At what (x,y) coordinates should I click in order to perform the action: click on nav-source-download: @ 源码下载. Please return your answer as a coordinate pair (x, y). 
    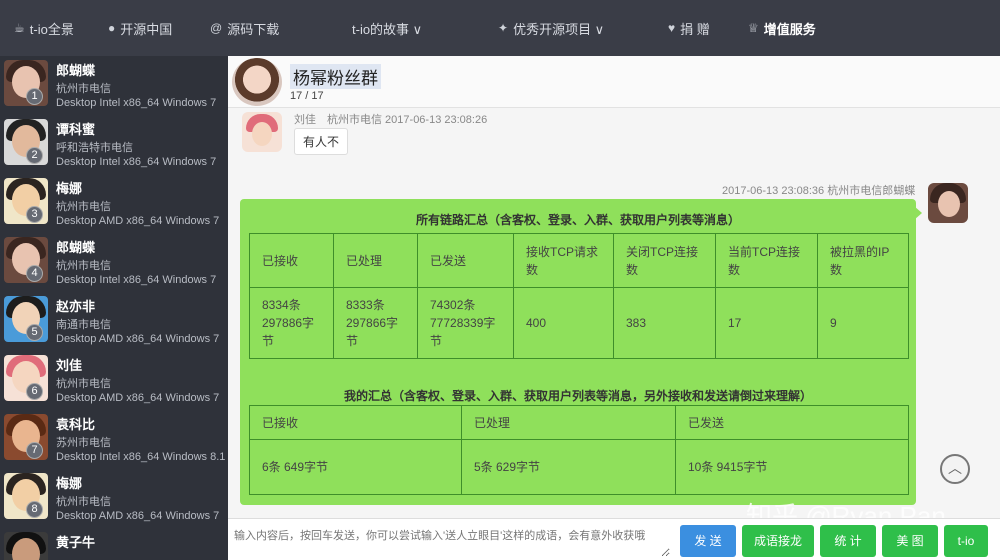
    Looking at the image, I should click on (244, 28).